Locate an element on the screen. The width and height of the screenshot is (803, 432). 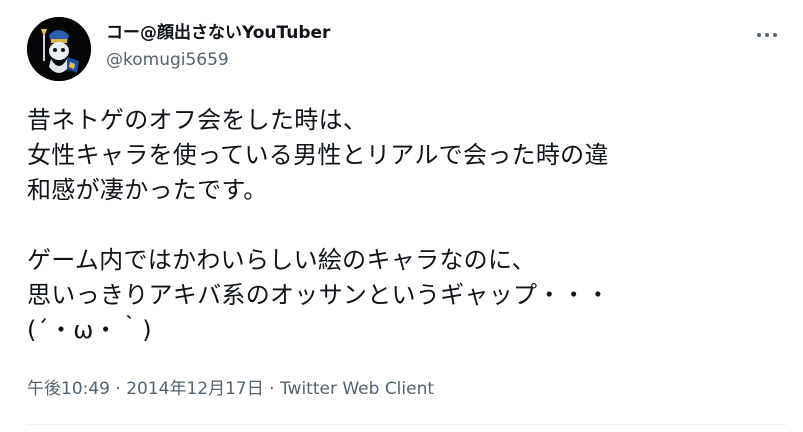
avatar-character-icon is located at coordinates (59, 49).